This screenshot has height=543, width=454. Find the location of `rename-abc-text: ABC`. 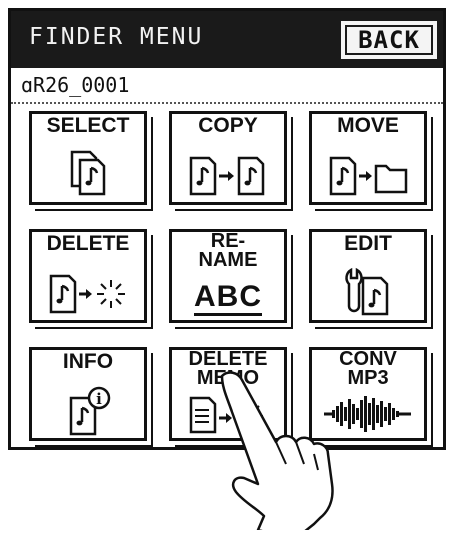

rename-abc-text: ABC is located at coordinates (228, 298).